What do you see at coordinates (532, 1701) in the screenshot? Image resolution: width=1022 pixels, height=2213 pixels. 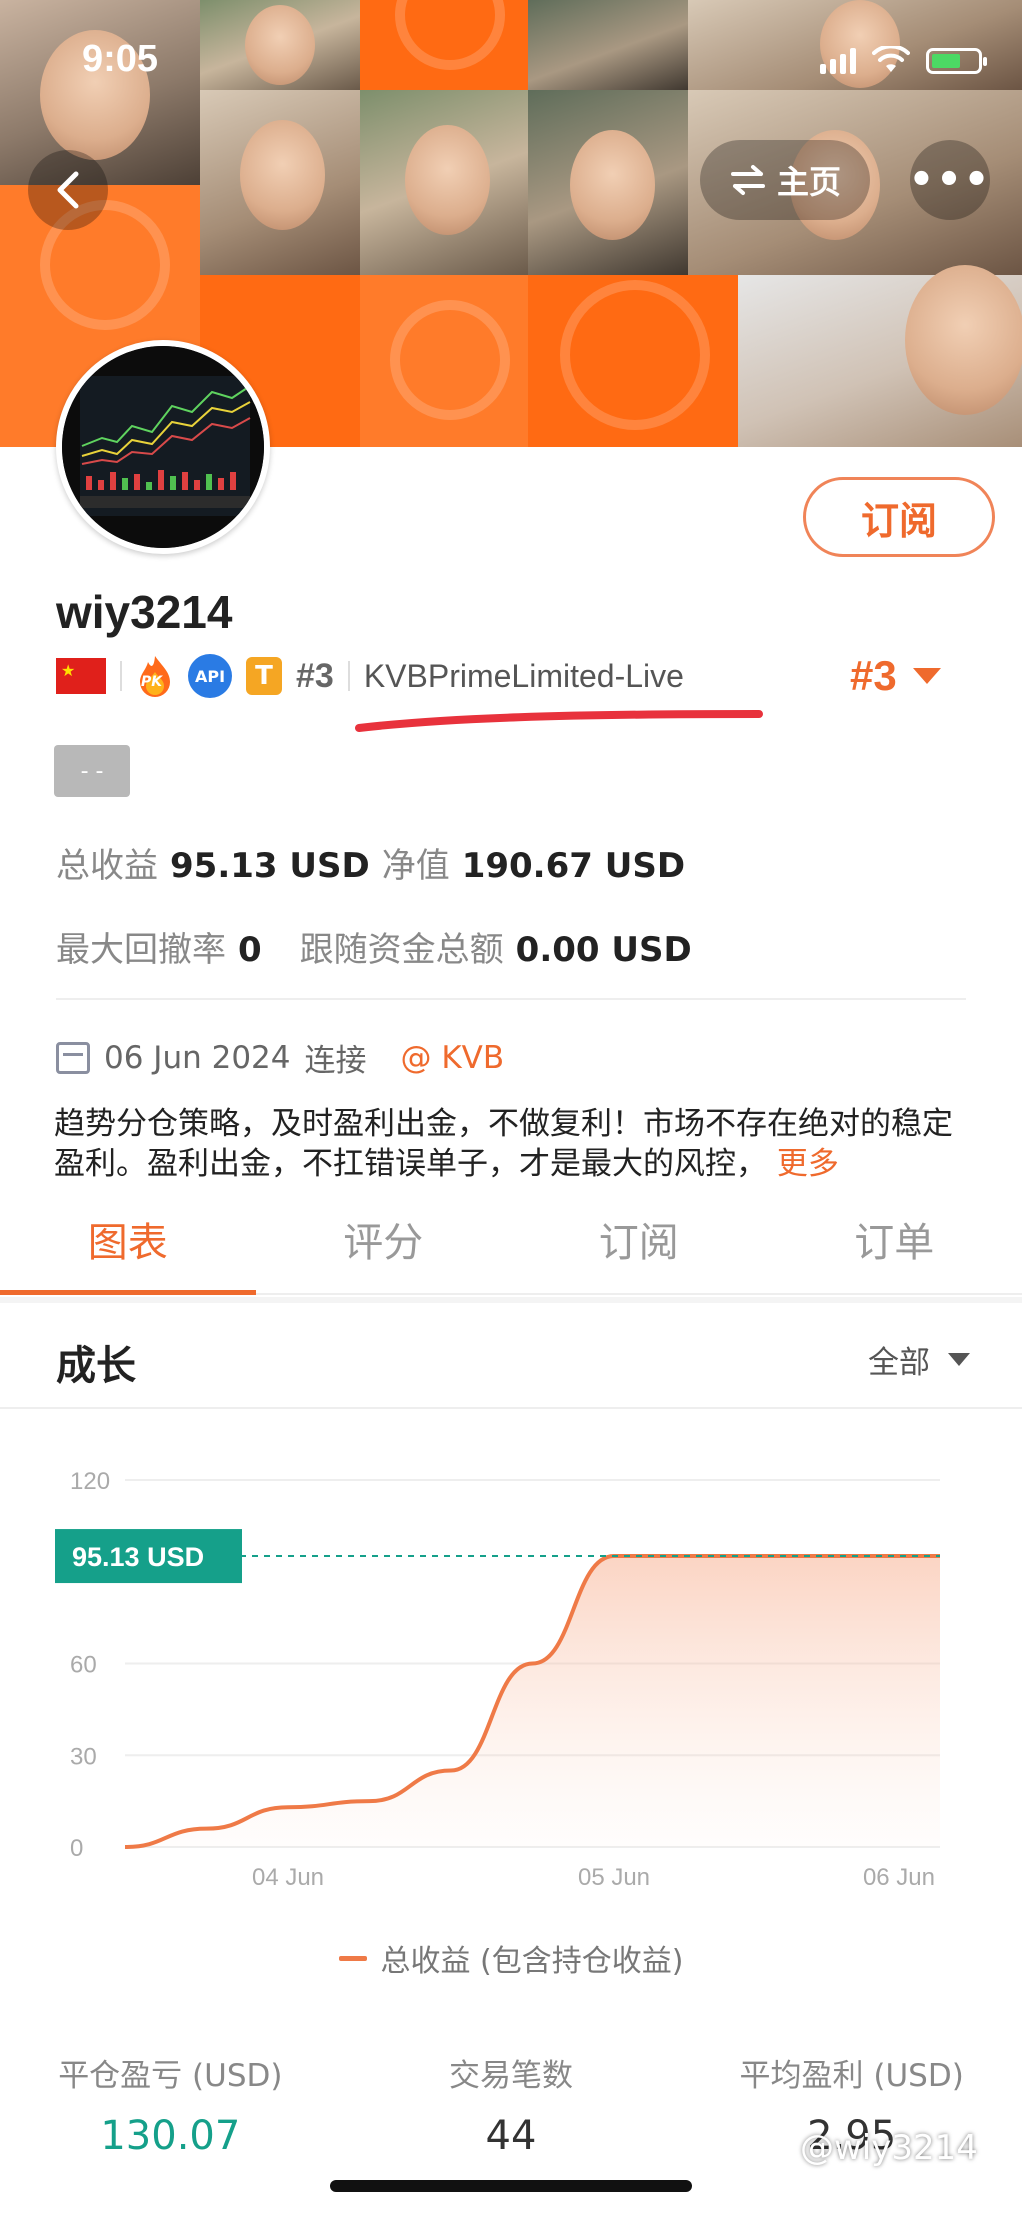 I see `growth-area` at bounding box center [532, 1701].